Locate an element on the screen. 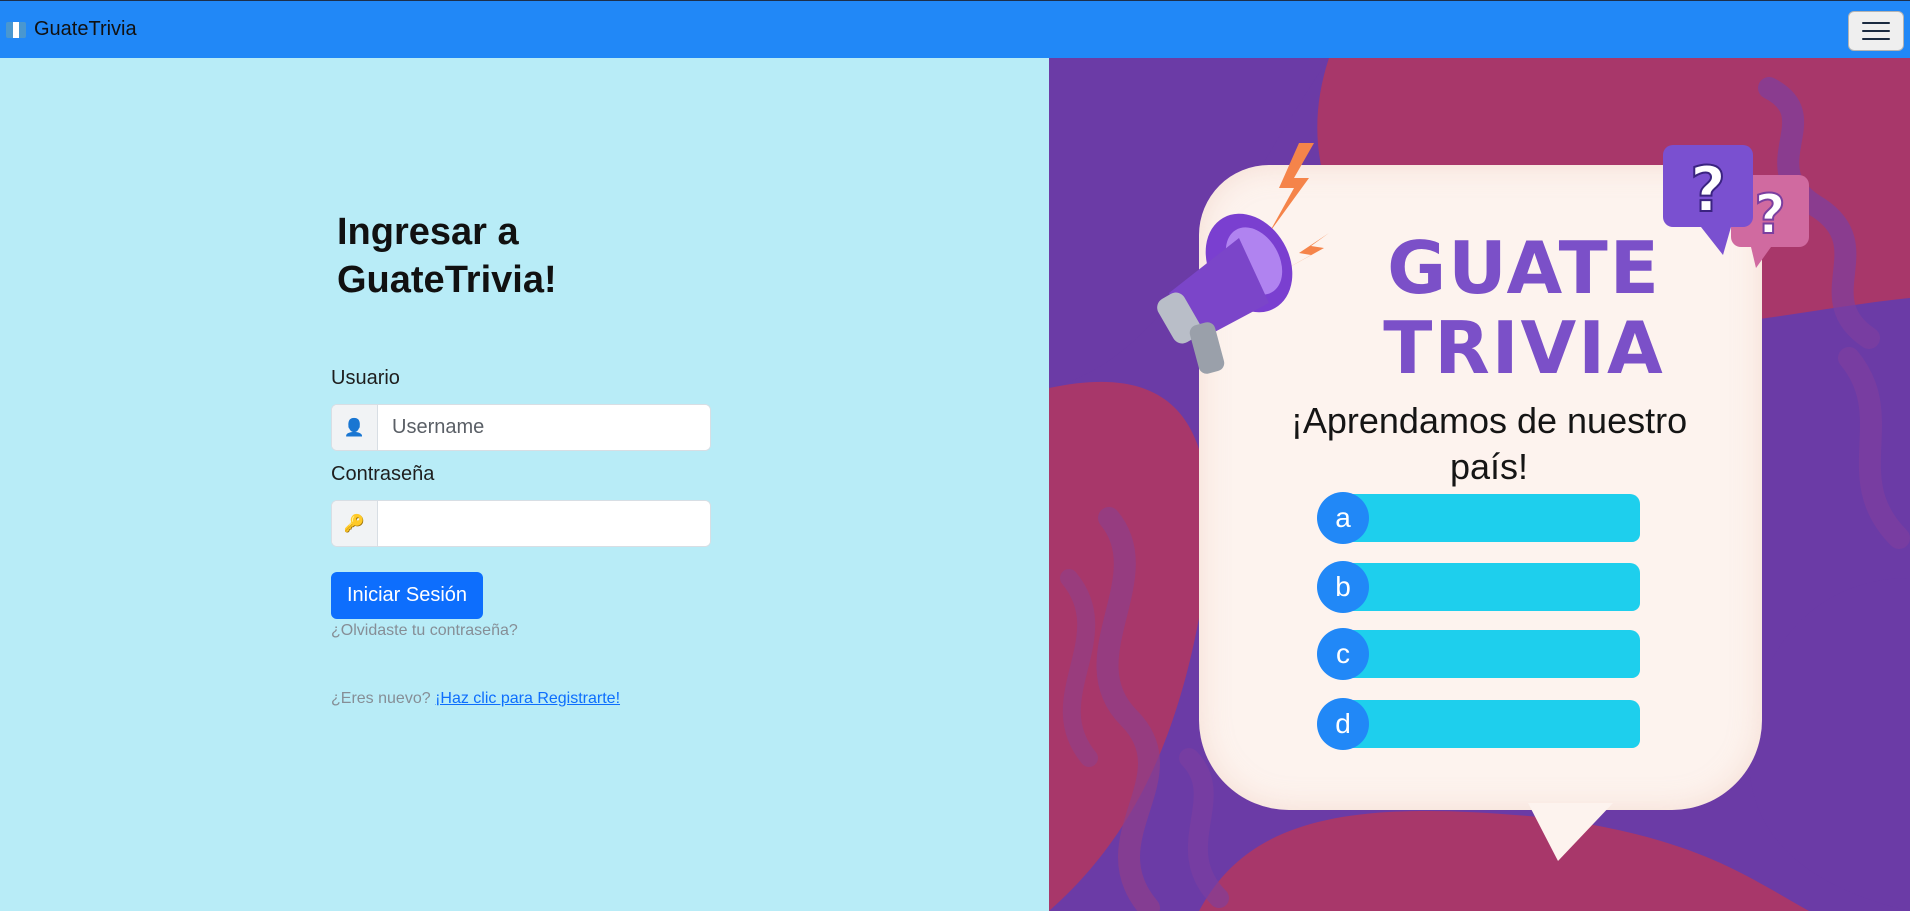  option-d: d is located at coordinates (1478, 724).